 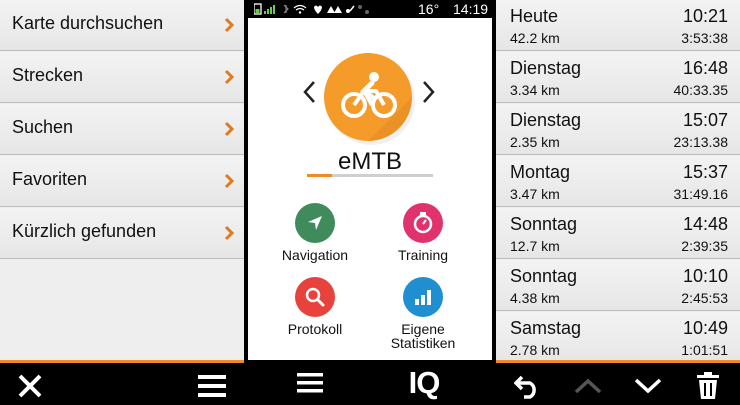 I want to click on connect-iq-button: IQ, so click(x=424, y=382).